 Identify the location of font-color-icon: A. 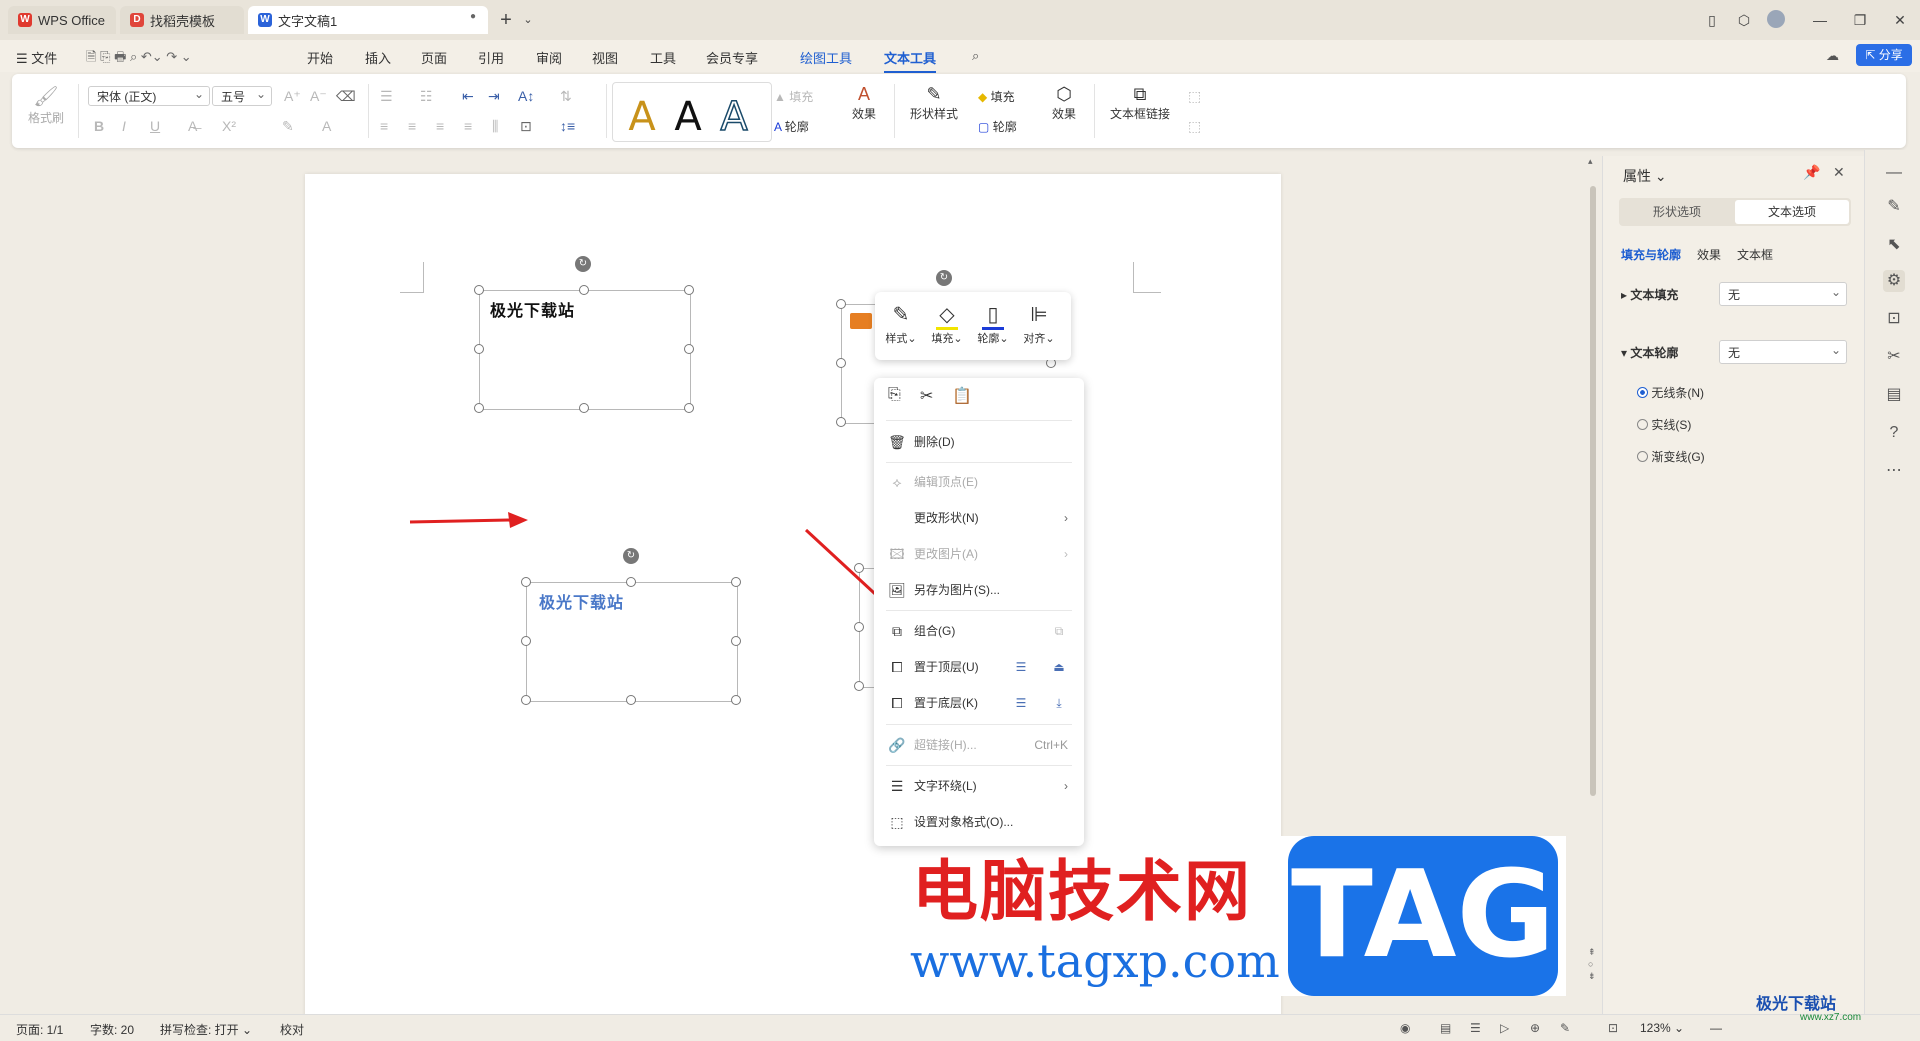
(326, 126).